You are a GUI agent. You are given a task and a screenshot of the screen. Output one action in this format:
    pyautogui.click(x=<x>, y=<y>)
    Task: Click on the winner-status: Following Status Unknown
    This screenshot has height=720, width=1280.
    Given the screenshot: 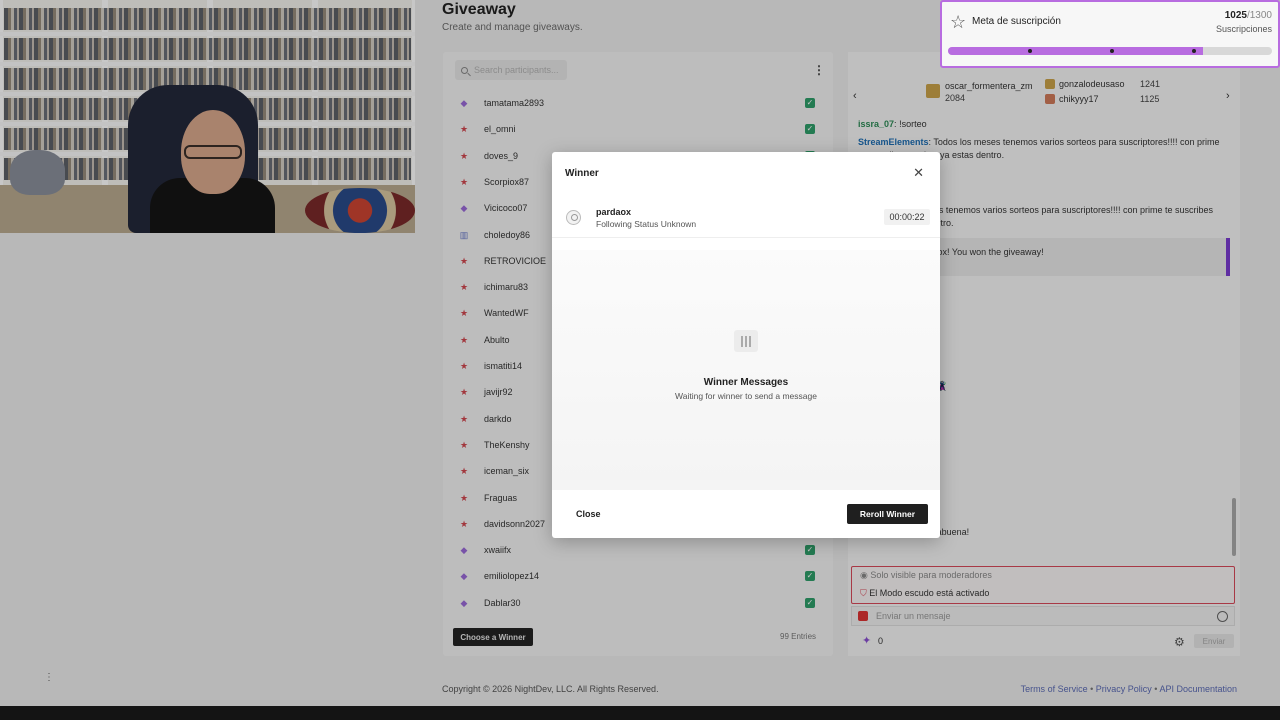 What is the action you would take?
    pyautogui.click(x=646, y=224)
    